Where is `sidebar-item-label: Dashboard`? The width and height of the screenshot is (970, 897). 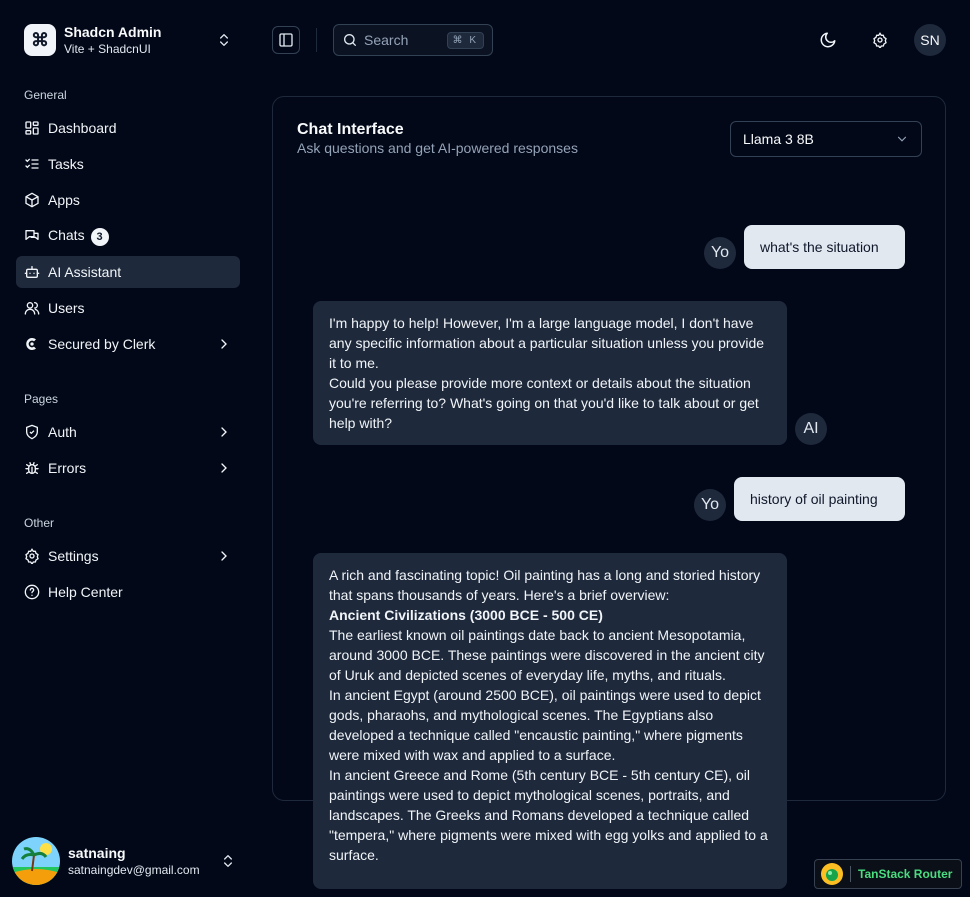 sidebar-item-label: Dashboard is located at coordinates (82, 128).